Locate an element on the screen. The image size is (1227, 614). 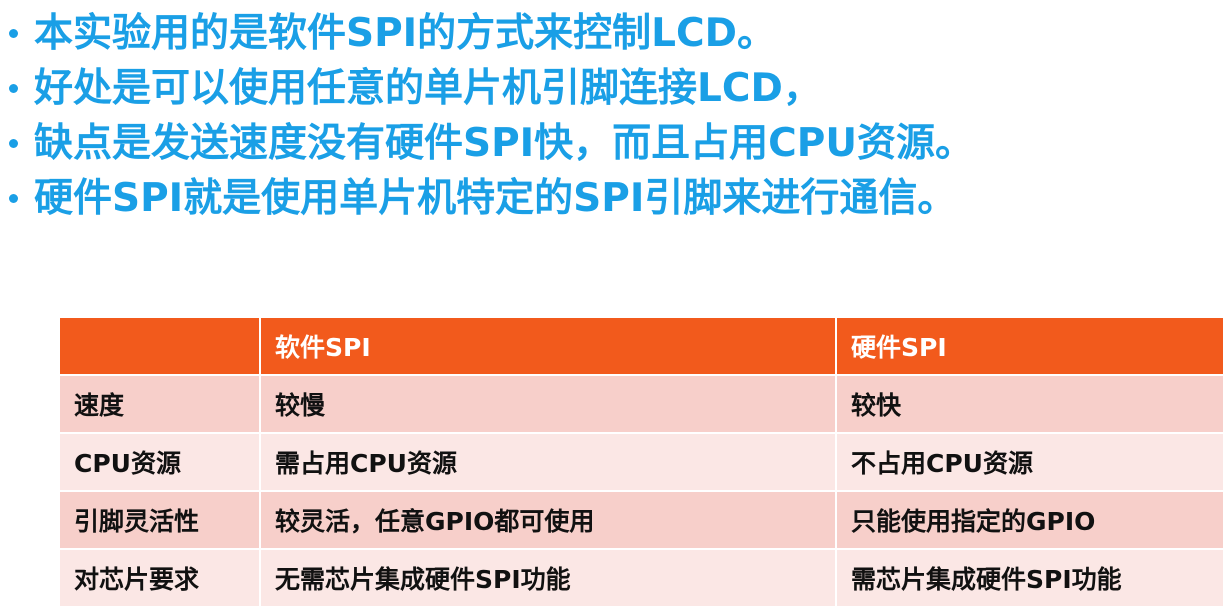
table-header-row: 软件SPI 硬件SPI is located at coordinates (642, 347).